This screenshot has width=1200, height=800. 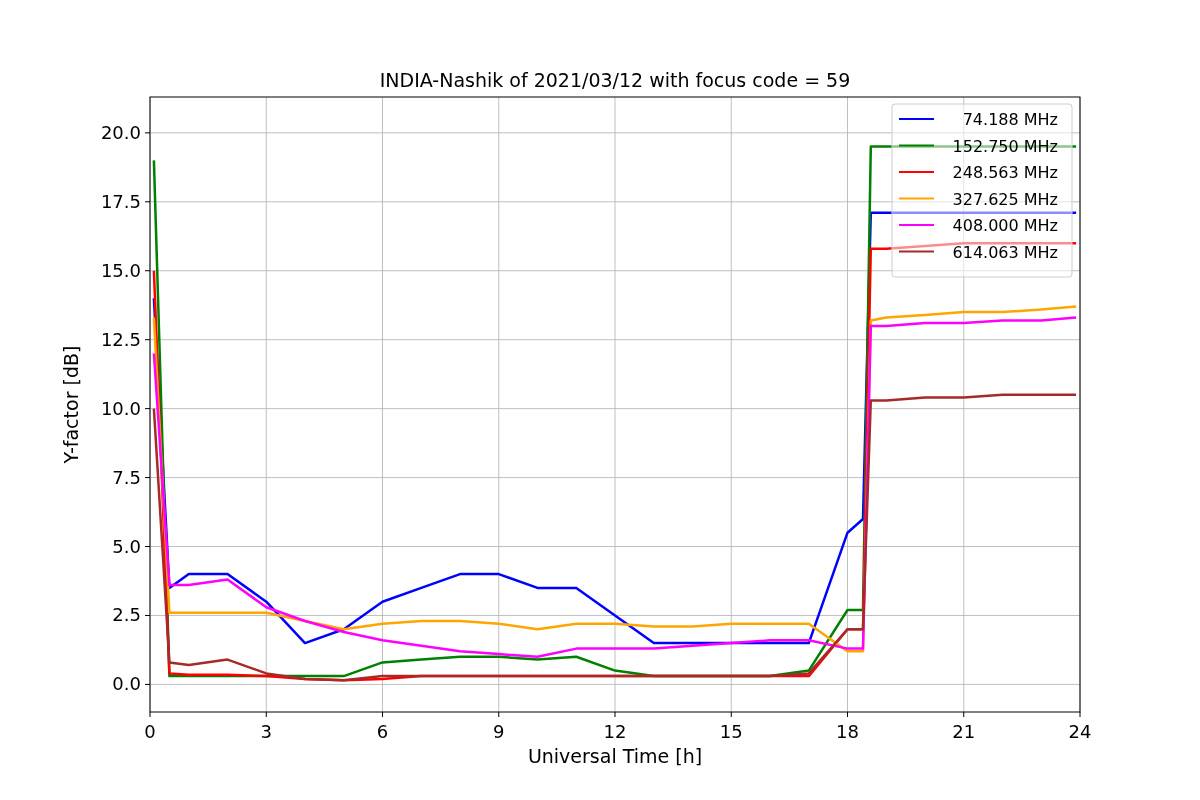 What do you see at coordinates (615, 756) in the screenshot?
I see `axis-label: Universal Time [h]` at bounding box center [615, 756].